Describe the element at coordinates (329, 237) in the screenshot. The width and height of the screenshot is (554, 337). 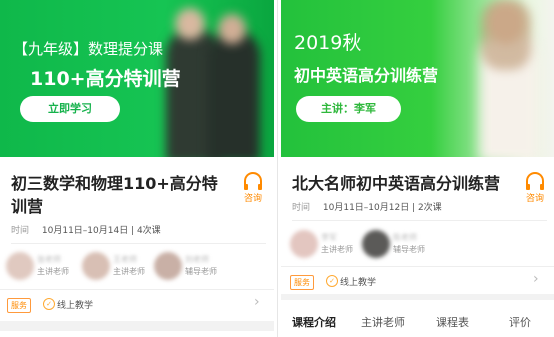
I see `teacher-name: 李军` at that location.